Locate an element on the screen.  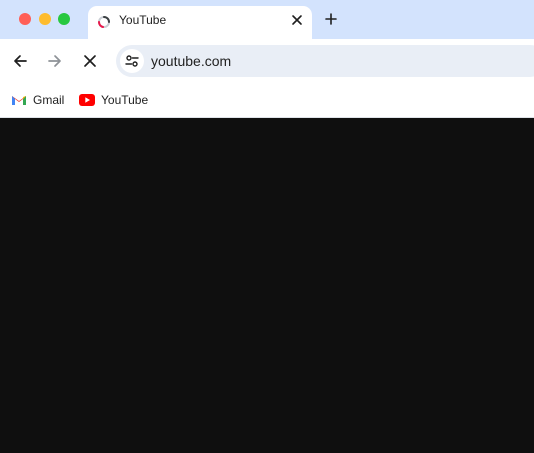
bookmarks-bar: Gmail YouTube is located at coordinates (267, 101).